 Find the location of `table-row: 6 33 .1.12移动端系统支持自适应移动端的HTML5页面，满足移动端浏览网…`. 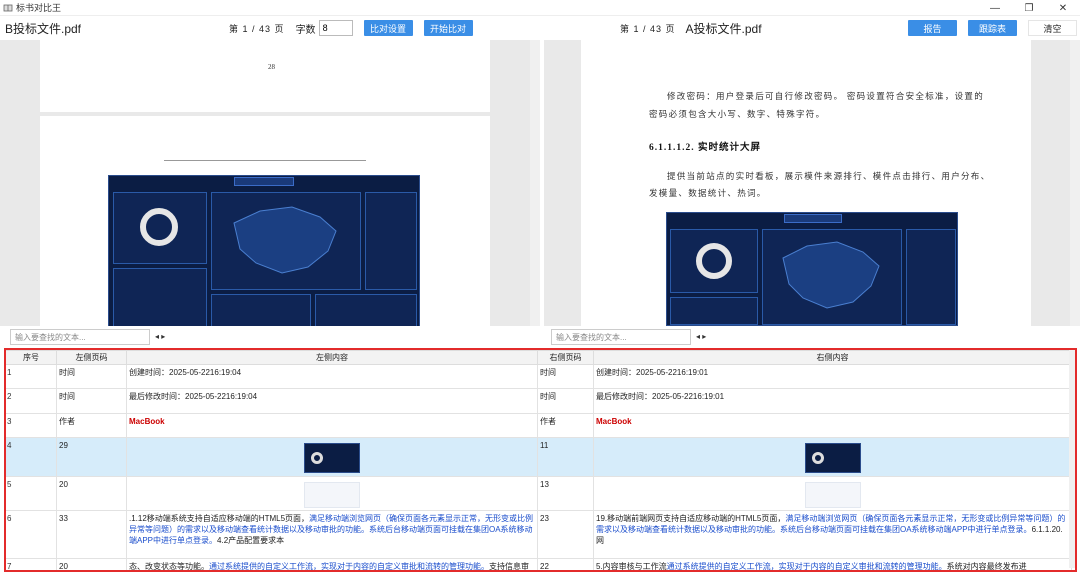

table-row: 6 33 .1.12移动端系统支持自适应移动端的HTML5页面，满足移动端浏览网… is located at coordinates (538, 534).